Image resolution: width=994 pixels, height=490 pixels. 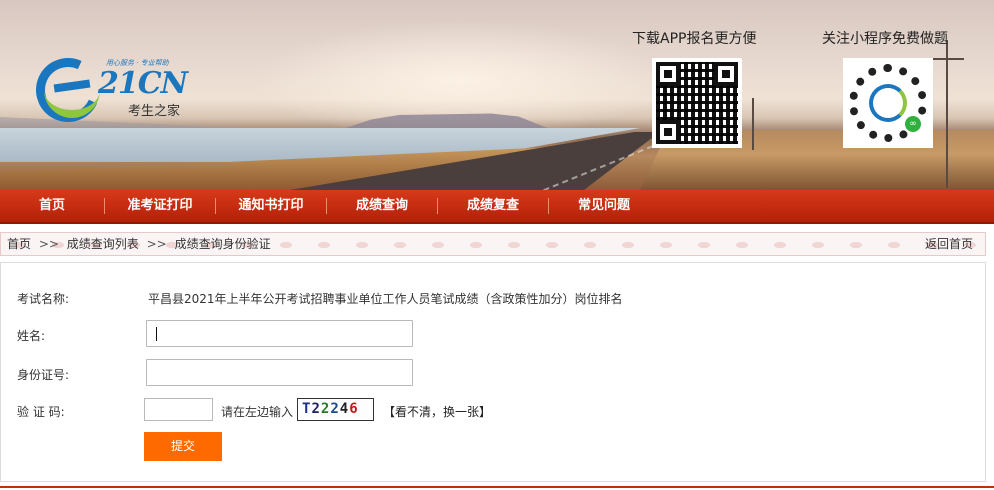 What do you see at coordinates (885, 39) in the screenshot?
I see `mini-program-promo-title: 关注小程序免费做题` at bounding box center [885, 39].